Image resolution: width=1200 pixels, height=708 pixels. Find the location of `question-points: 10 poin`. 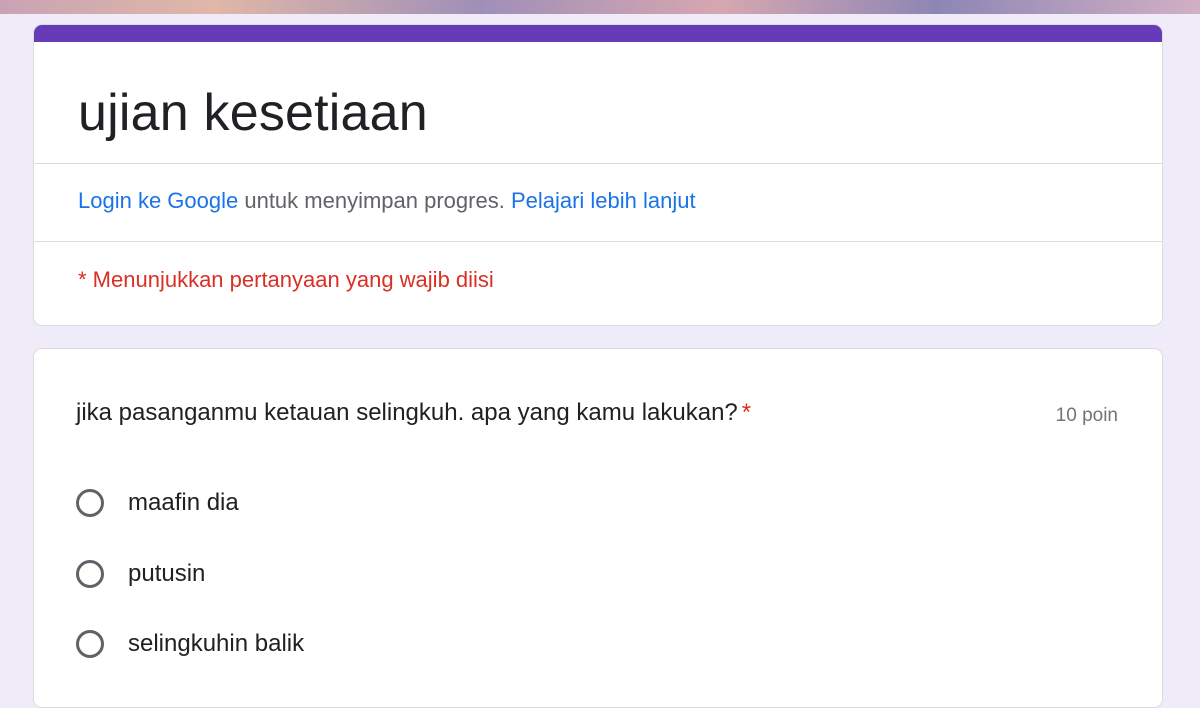

question-points: 10 poin is located at coordinates (1086, 415).